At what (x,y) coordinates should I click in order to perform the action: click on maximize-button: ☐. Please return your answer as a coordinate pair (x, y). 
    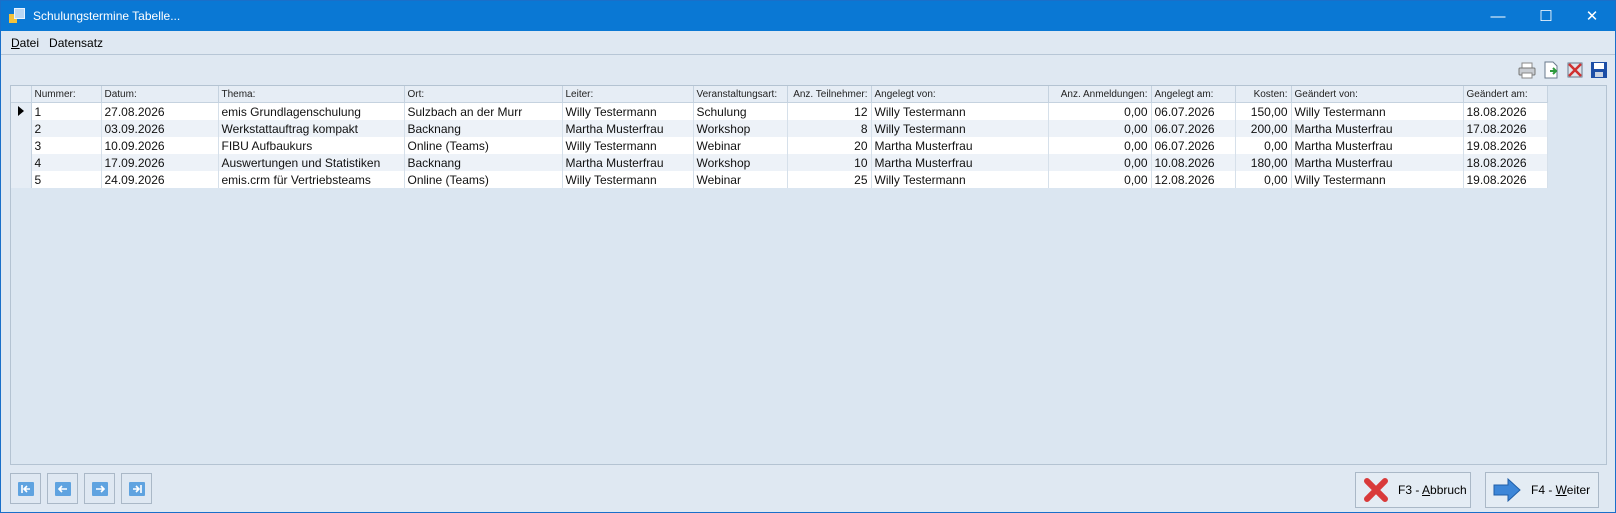
    Looking at the image, I should click on (1546, 16).